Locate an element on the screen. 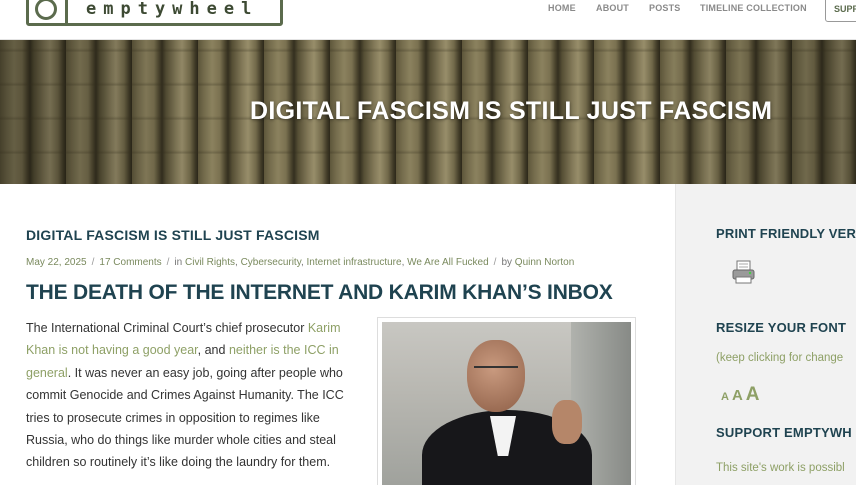 The height and width of the screenshot is (485, 856). support-text: This site's work is possibl is located at coordinates (780, 468).